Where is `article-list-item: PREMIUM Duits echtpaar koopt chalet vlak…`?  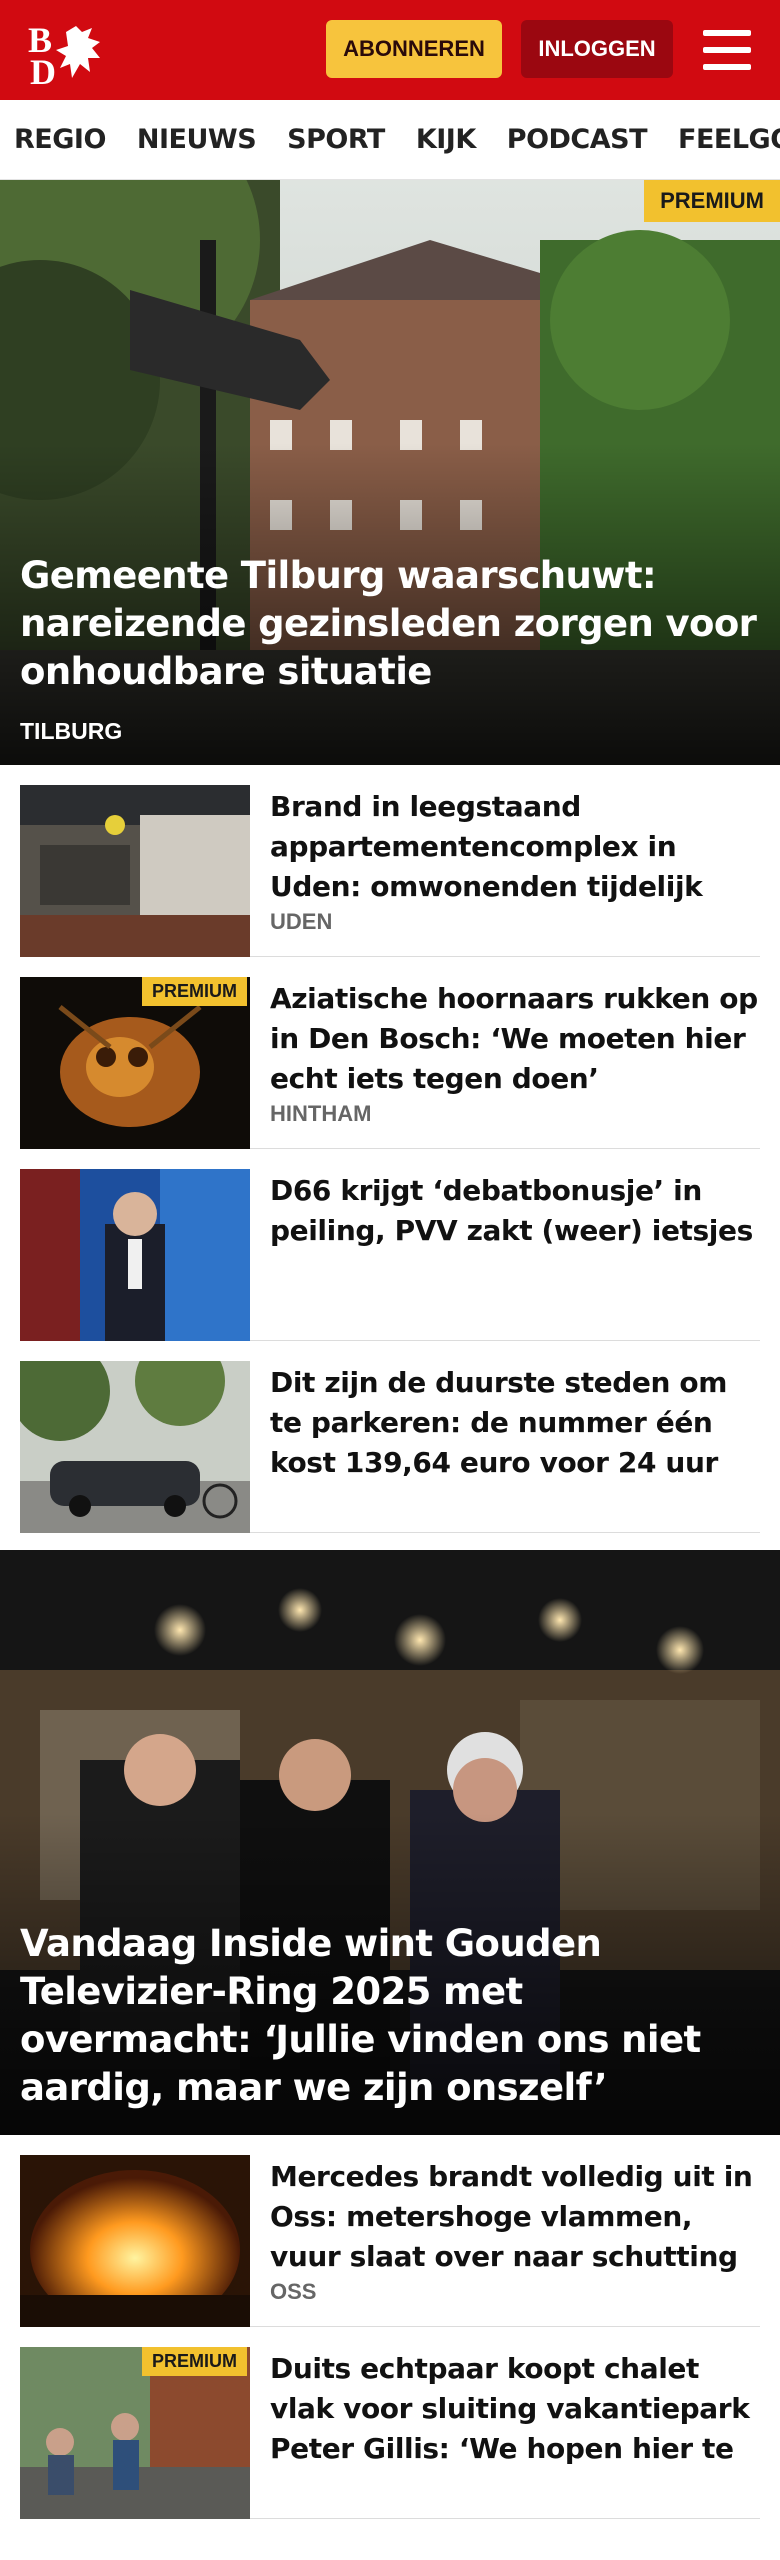 article-list-item: PREMIUM Duits echtpaar koopt chalet vlak… is located at coordinates (390, 2423).